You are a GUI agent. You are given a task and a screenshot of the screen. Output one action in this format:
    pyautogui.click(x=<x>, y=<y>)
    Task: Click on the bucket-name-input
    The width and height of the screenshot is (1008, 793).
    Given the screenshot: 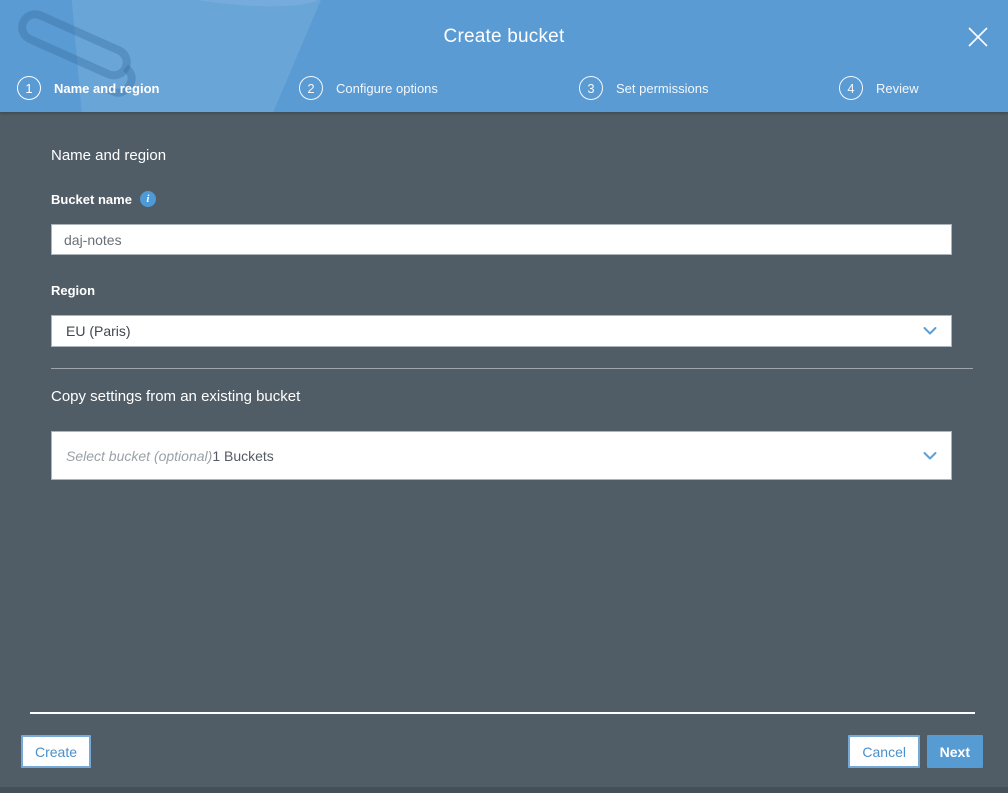 What is the action you would take?
    pyautogui.click(x=501, y=239)
    